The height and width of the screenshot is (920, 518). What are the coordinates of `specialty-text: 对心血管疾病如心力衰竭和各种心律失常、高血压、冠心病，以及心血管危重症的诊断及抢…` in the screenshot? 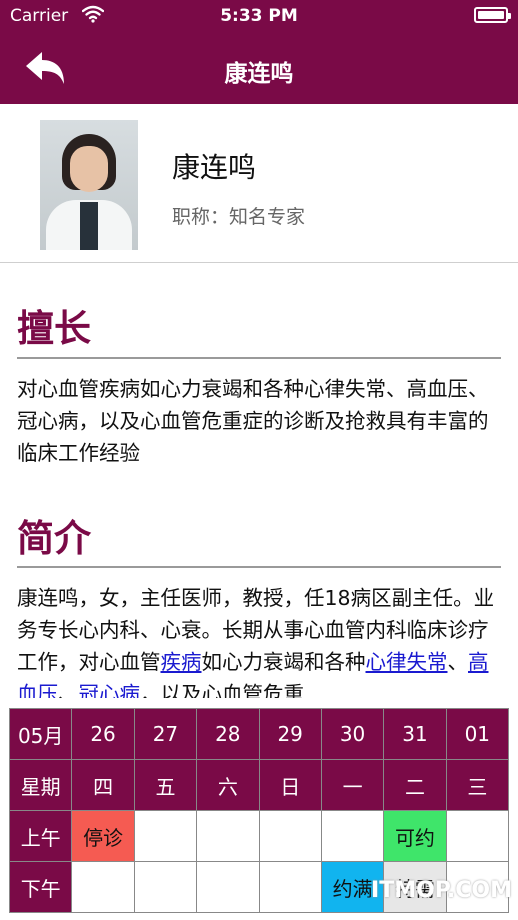 It's located at (253, 421).